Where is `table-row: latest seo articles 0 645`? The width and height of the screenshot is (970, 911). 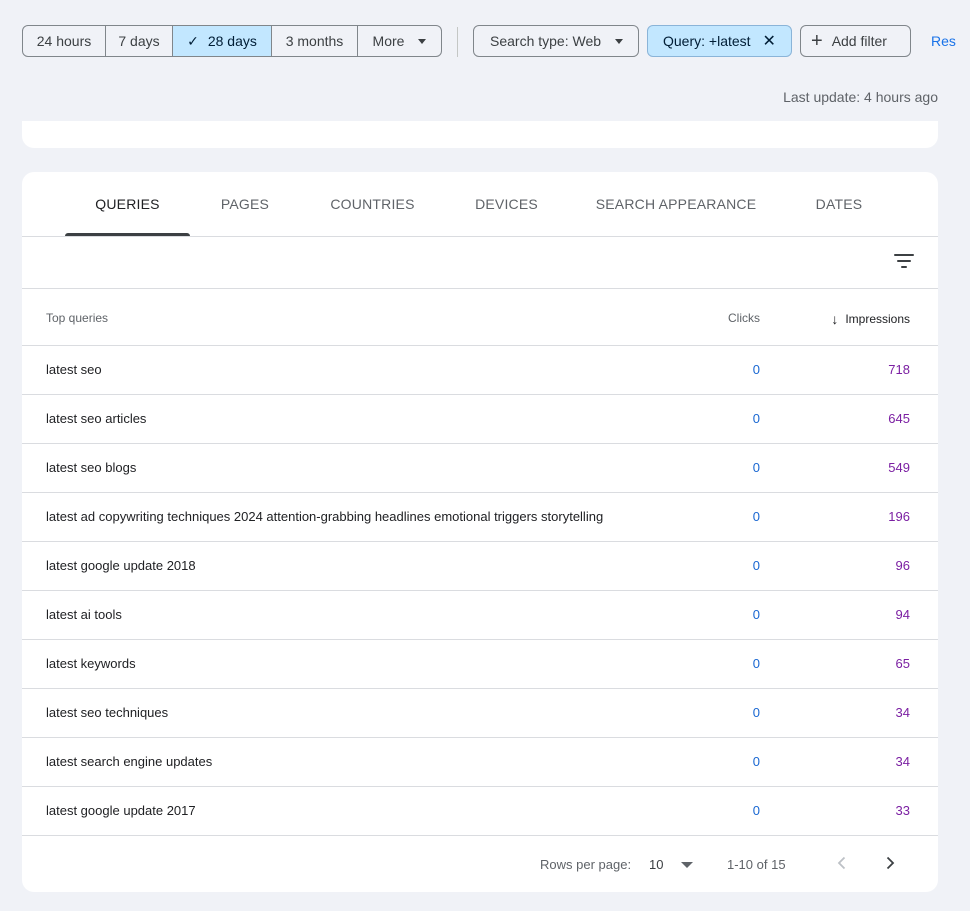
table-row: latest seo articles 0 645 is located at coordinates (480, 419).